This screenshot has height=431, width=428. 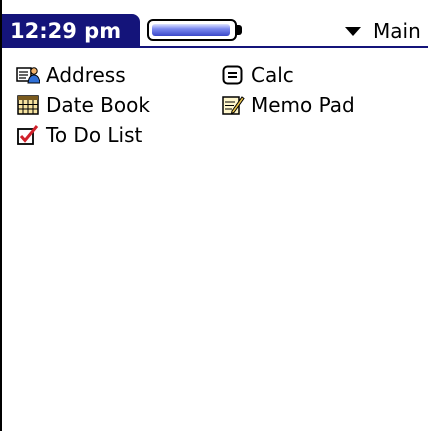 What do you see at coordinates (28, 75) in the screenshot?
I see `address-book-icon` at bounding box center [28, 75].